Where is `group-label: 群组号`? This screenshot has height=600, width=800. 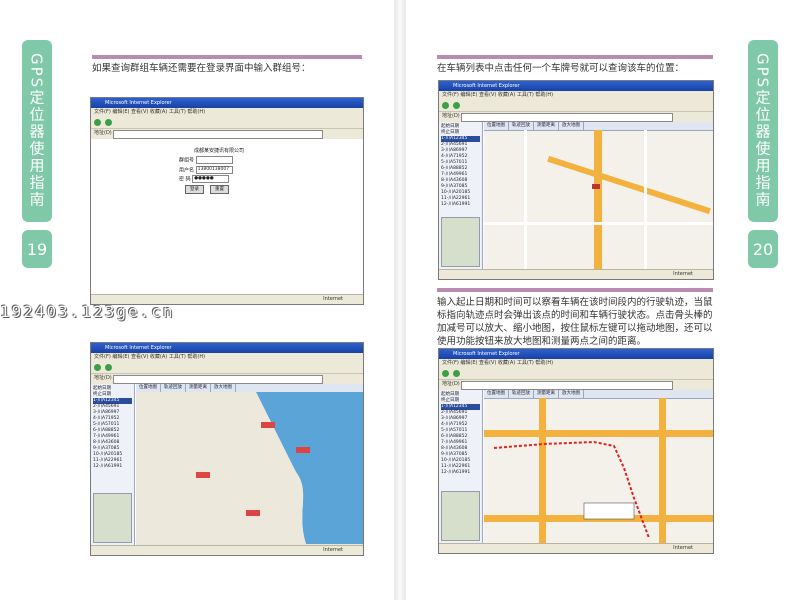 group-label: 群组号 is located at coordinates (187, 160).